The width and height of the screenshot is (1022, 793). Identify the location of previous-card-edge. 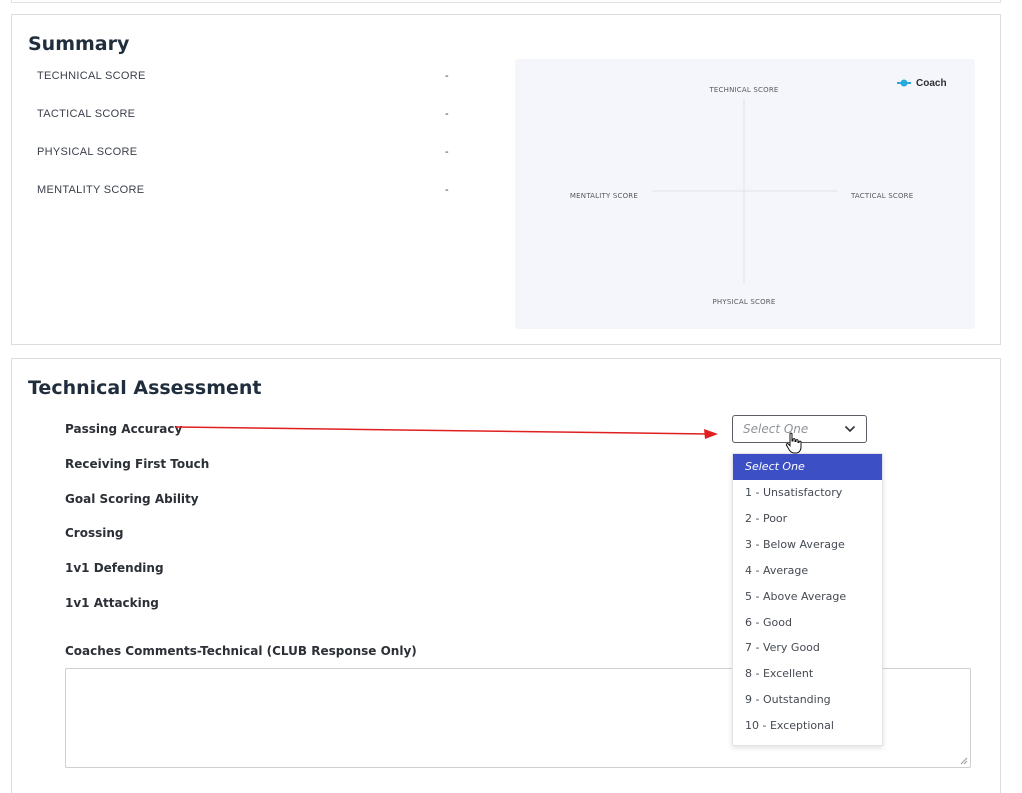
(506, 1).